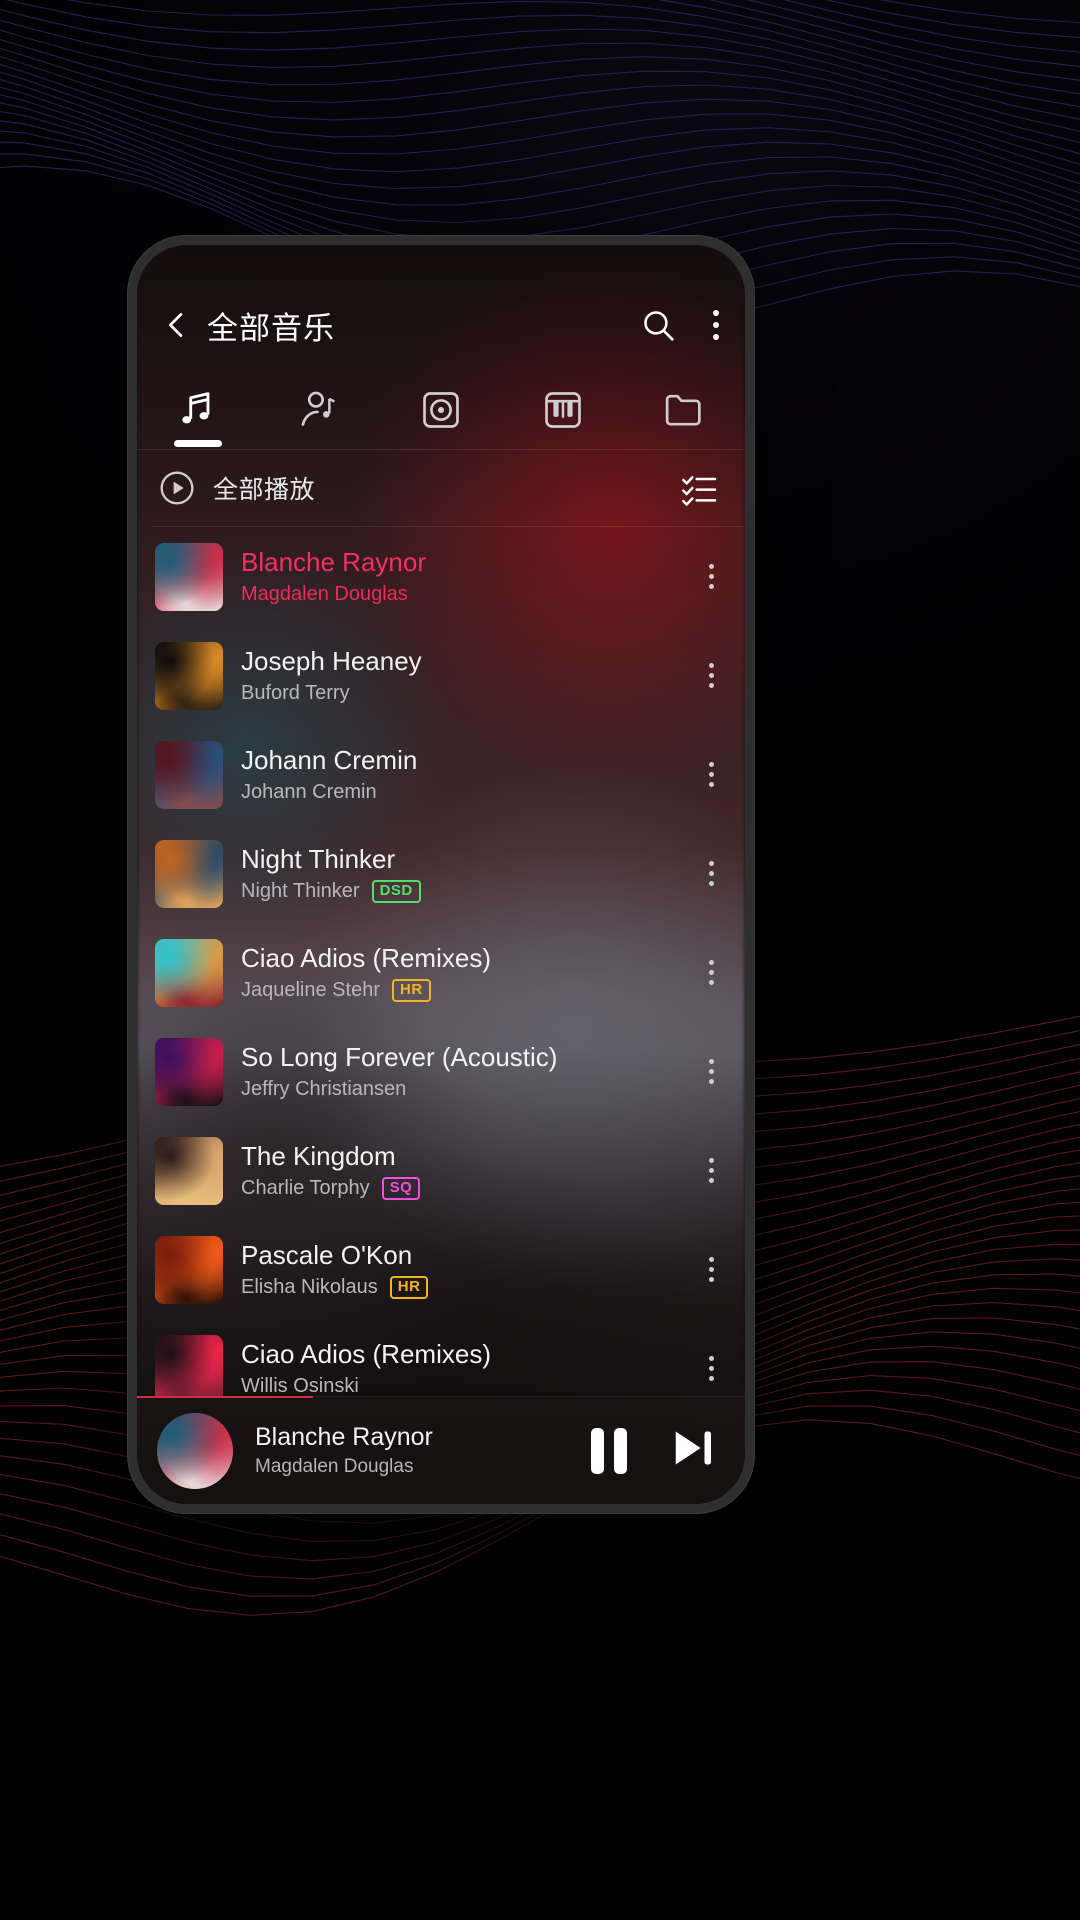  Describe the element at coordinates (271, 328) in the screenshot. I see `page-title: 全部音乐` at that location.